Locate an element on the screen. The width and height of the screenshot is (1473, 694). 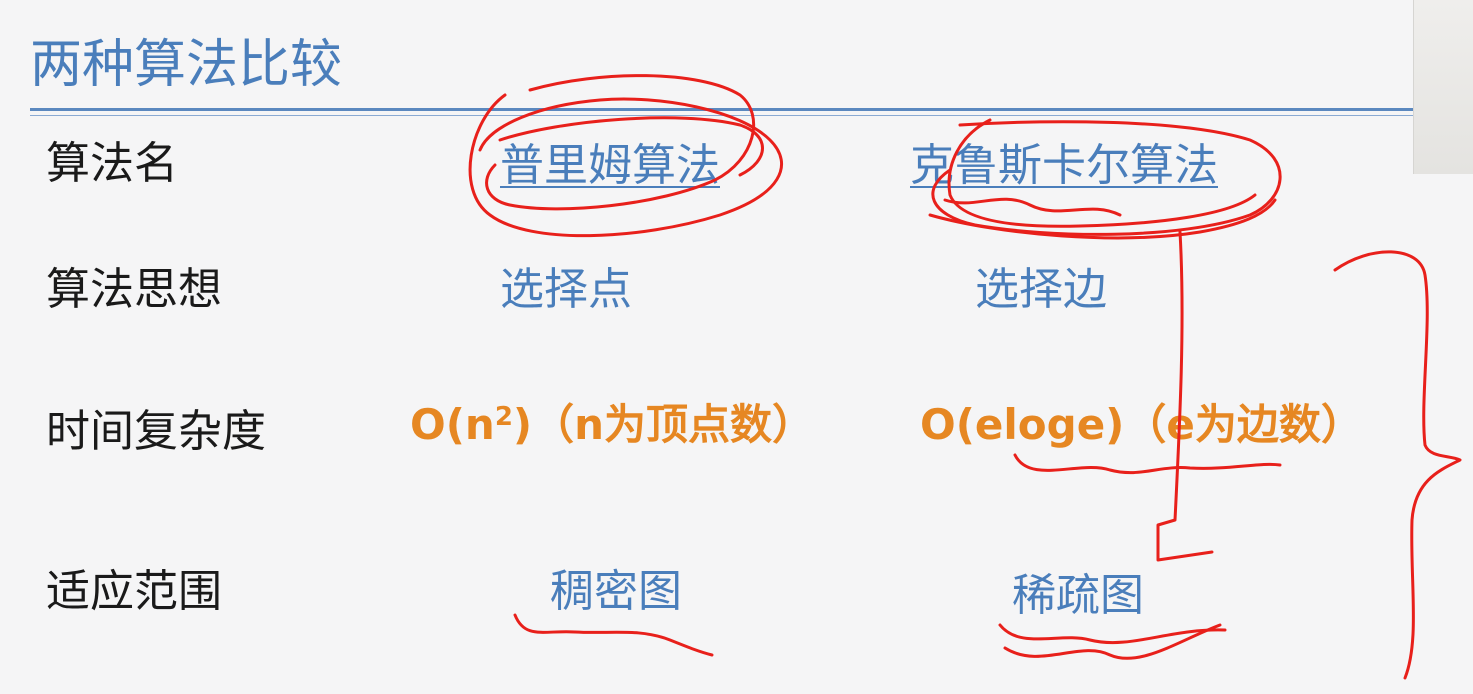
kruskal-complexity-underline is located at coordinates (1147, 464).